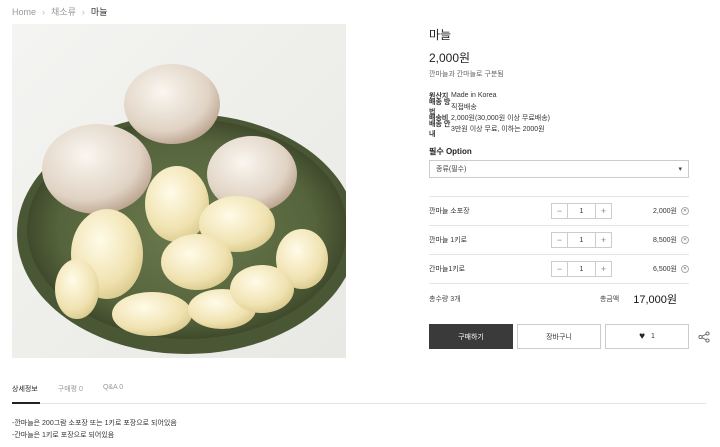 The image size is (720, 447). Describe the element at coordinates (704, 337) in the screenshot. I see `share-icon` at that location.